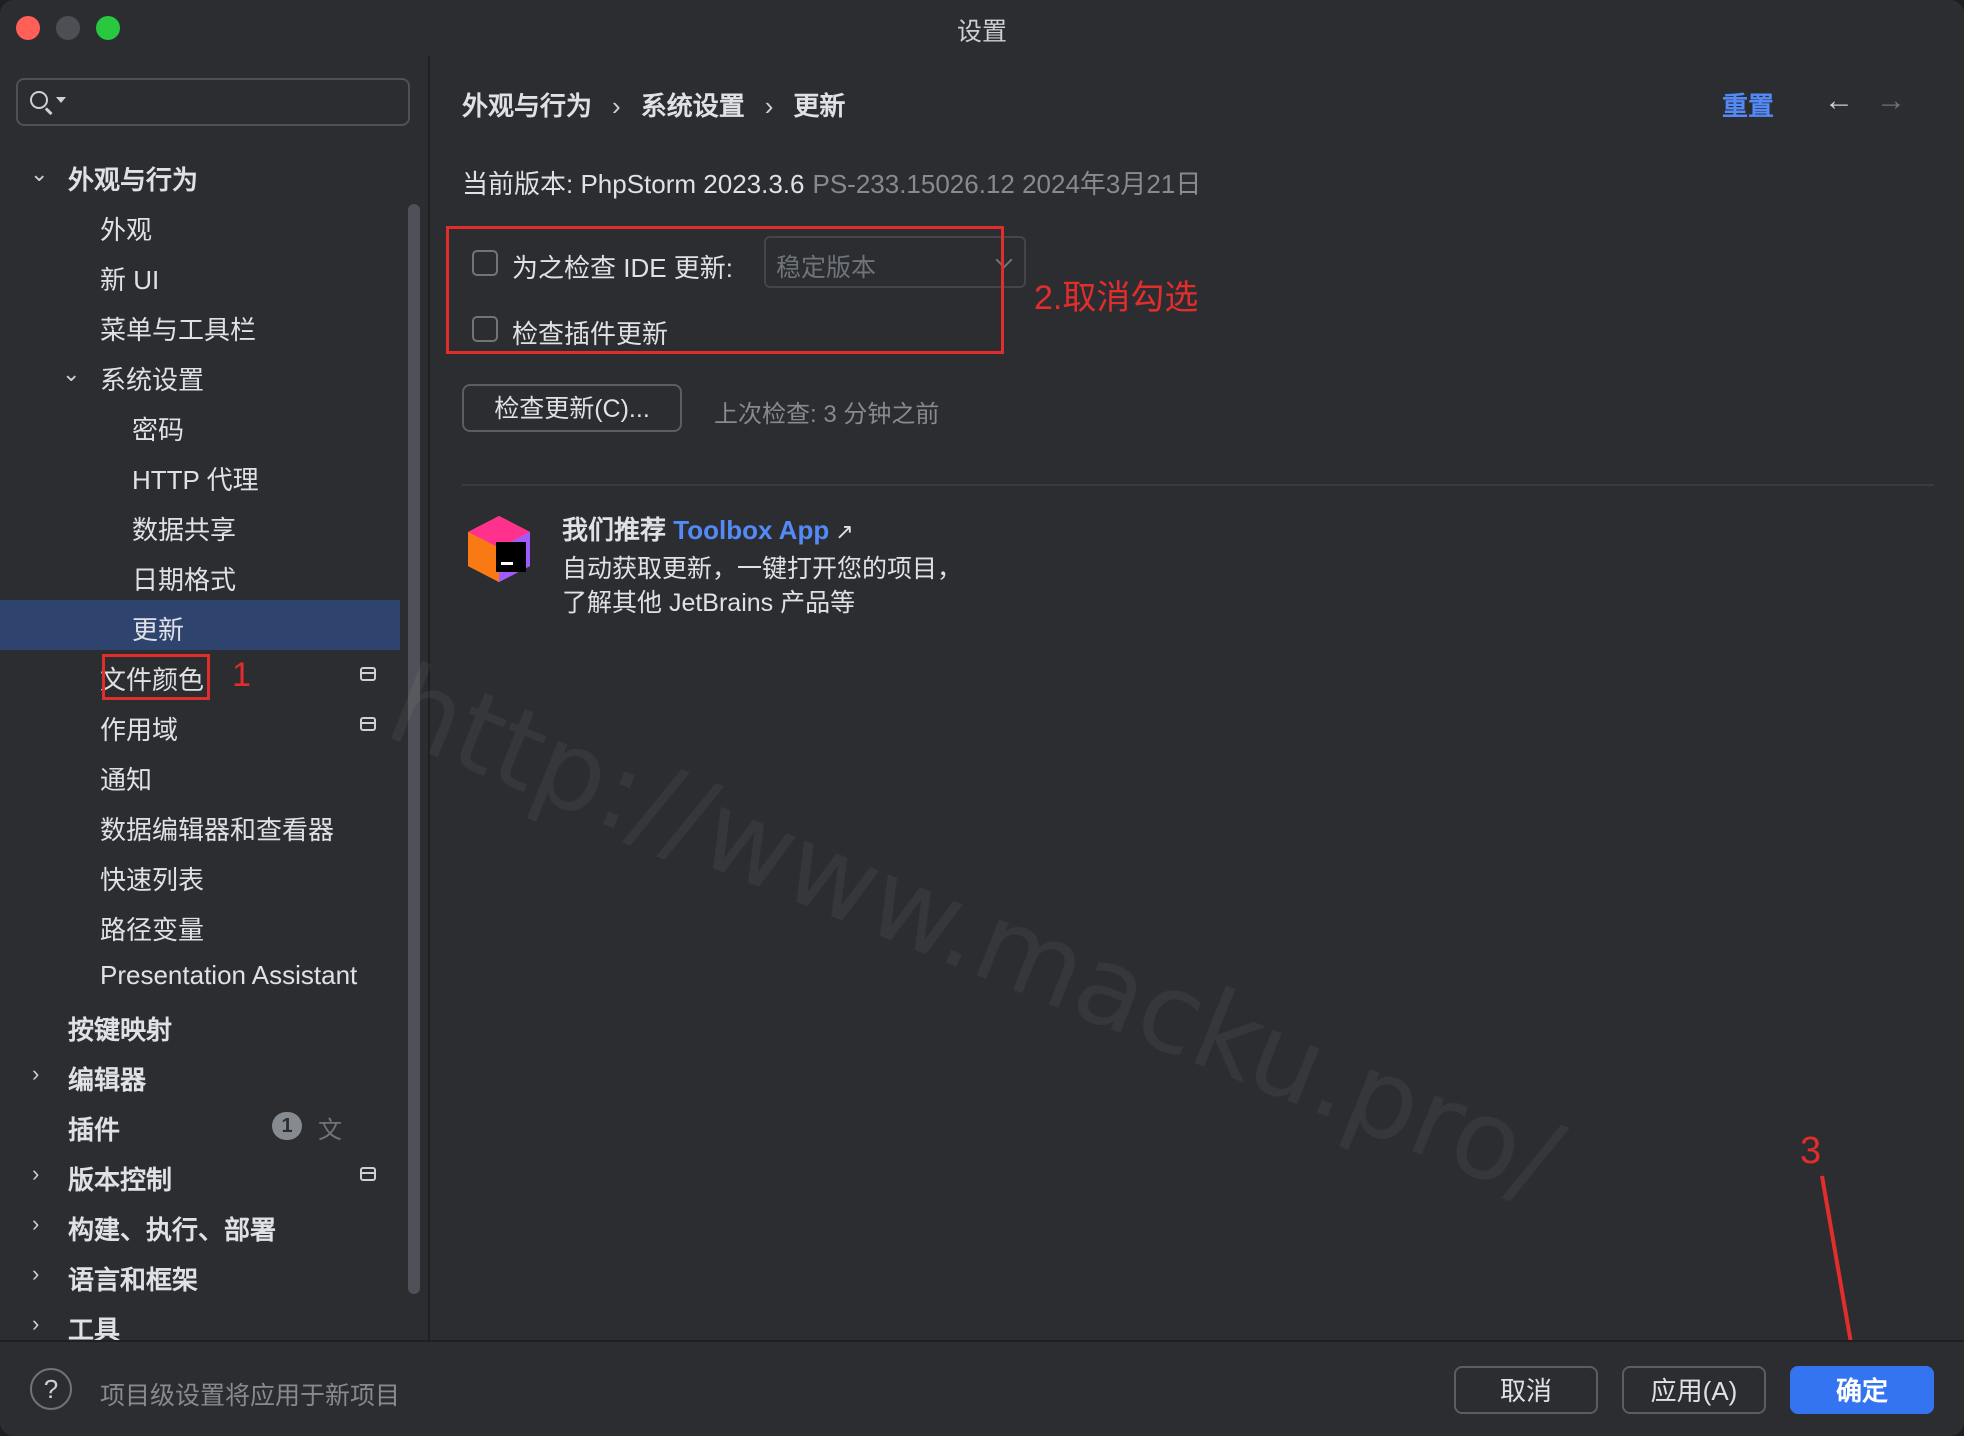  I want to click on tree-item-http-proxy: HTTP 代理, so click(200, 475).